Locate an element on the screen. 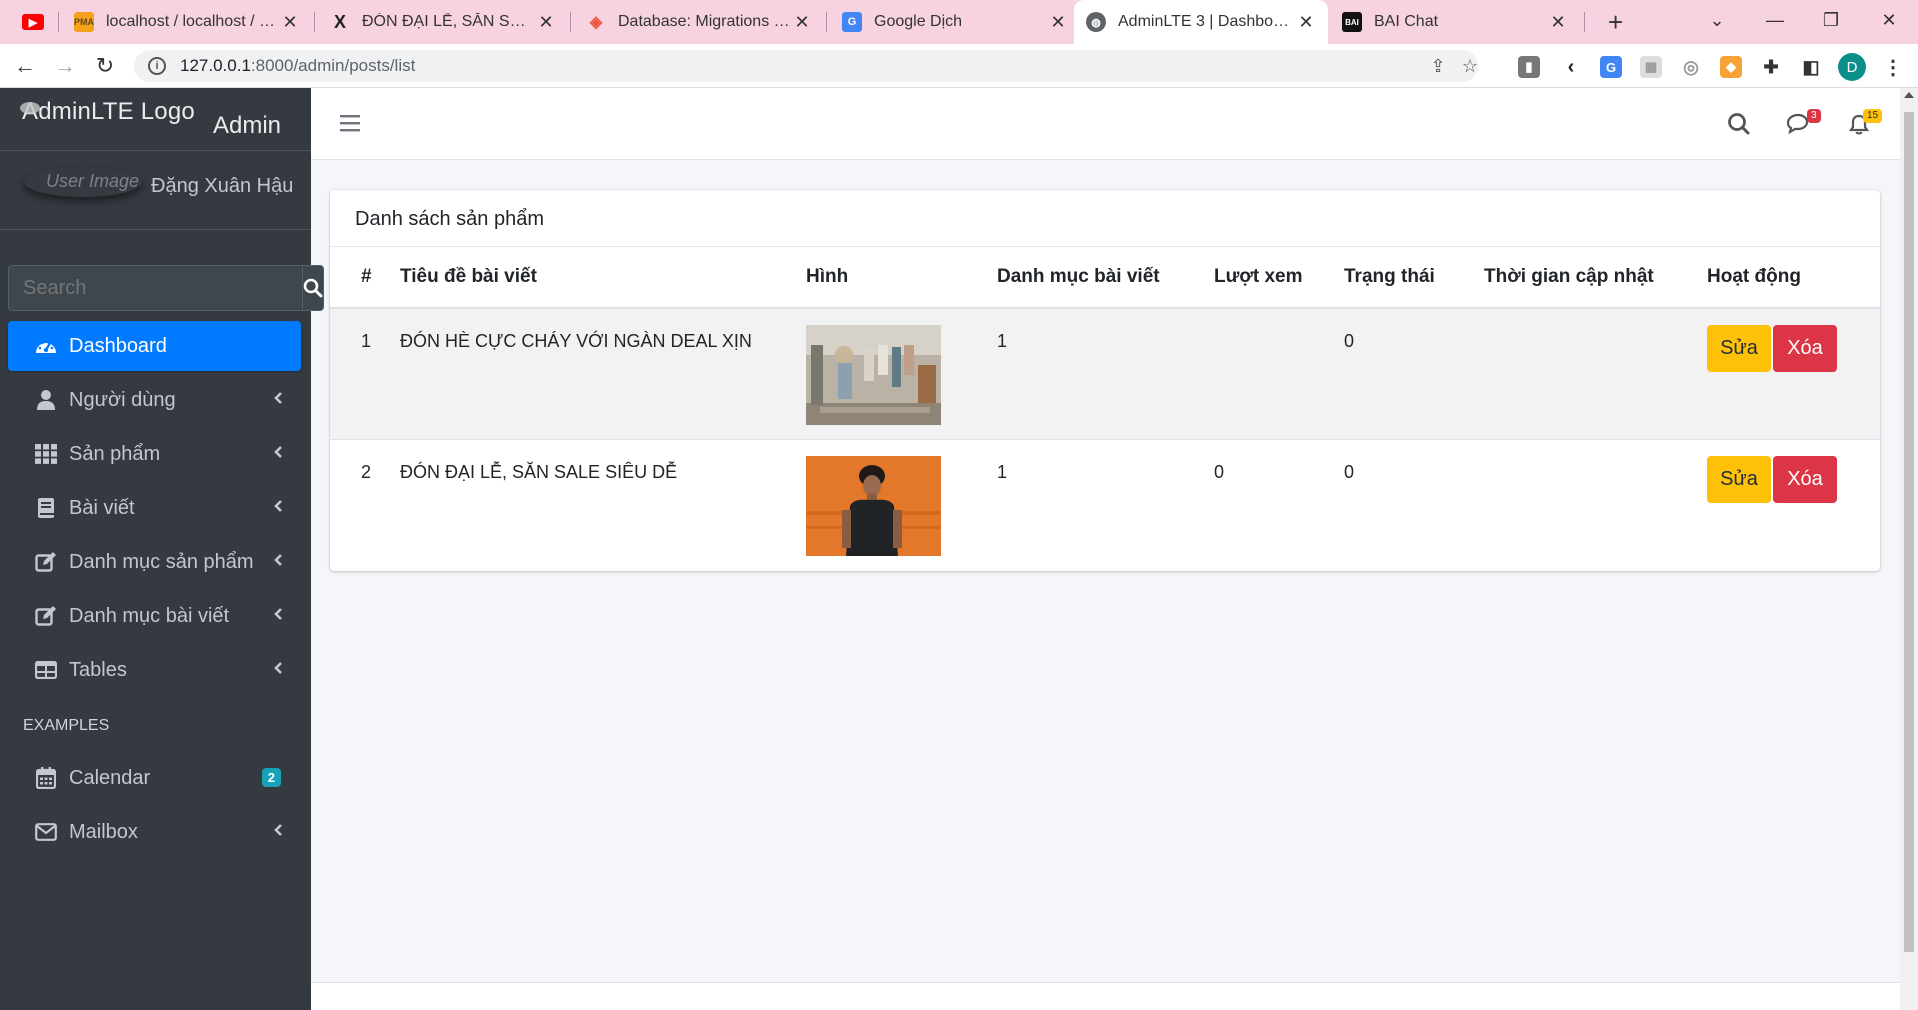 This screenshot has width=1918, height=1010. back-icon: ← is located at coordinates (25, 66).